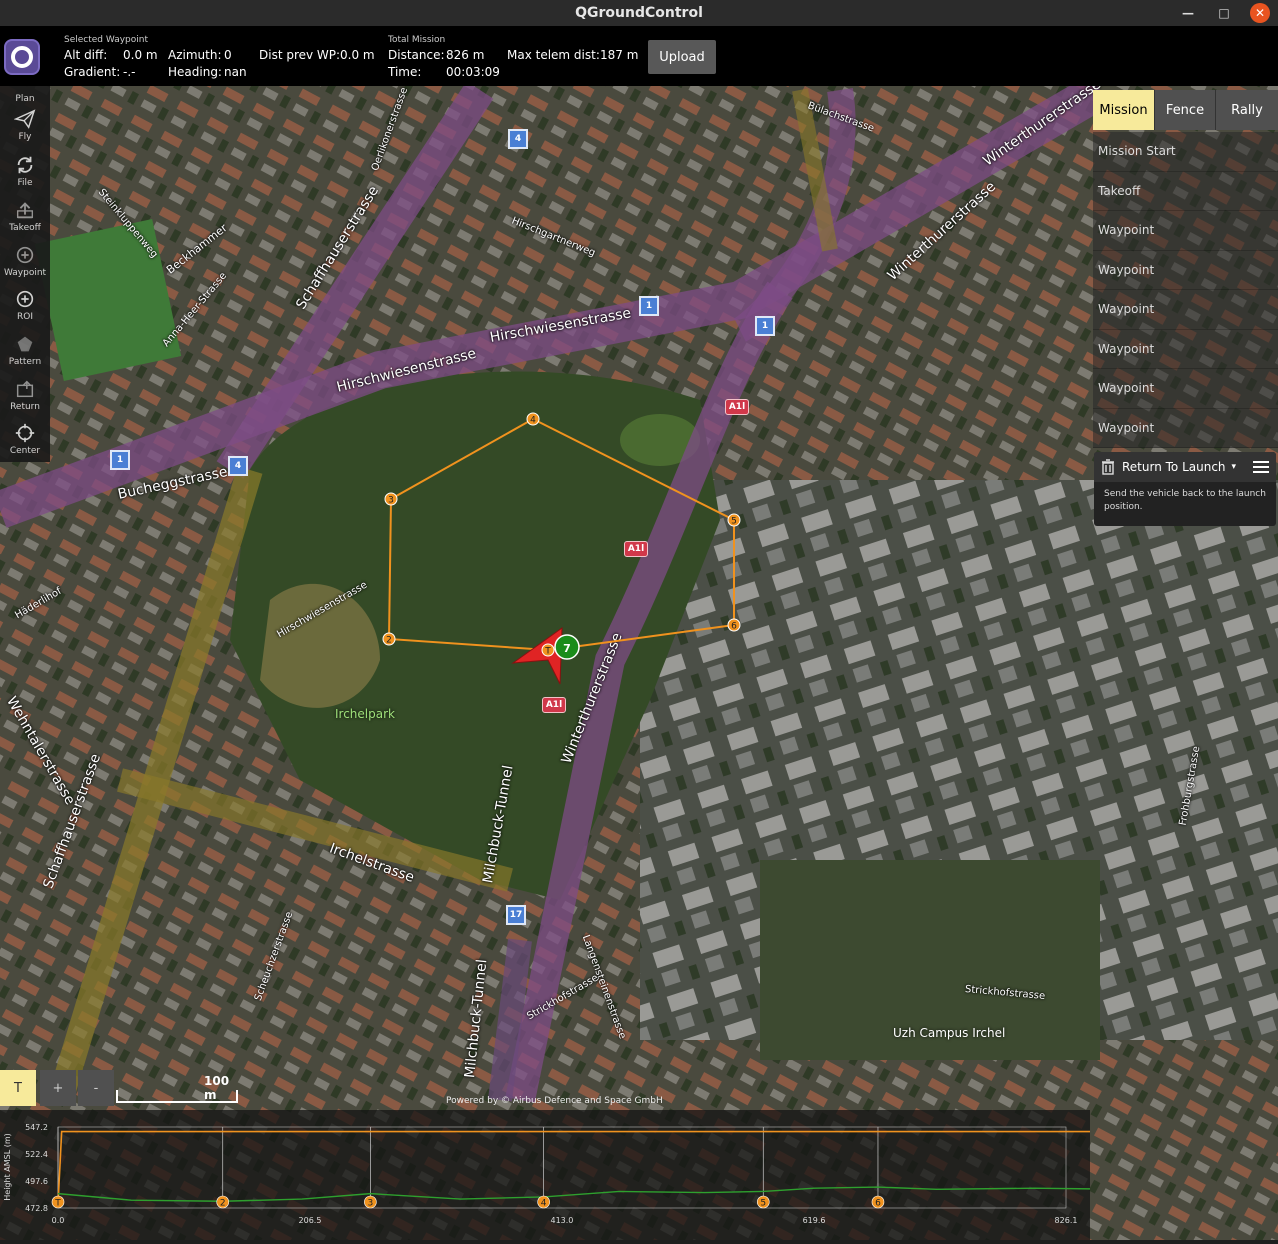  I want to click on mission-path, so click(561, 534).